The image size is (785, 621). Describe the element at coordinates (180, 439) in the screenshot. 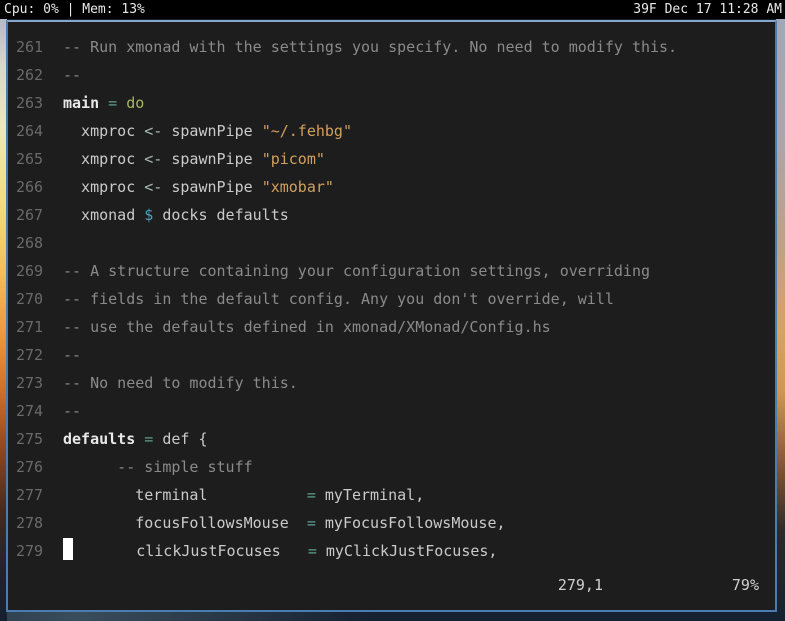

I see `code-text-fg: def {` at that location.